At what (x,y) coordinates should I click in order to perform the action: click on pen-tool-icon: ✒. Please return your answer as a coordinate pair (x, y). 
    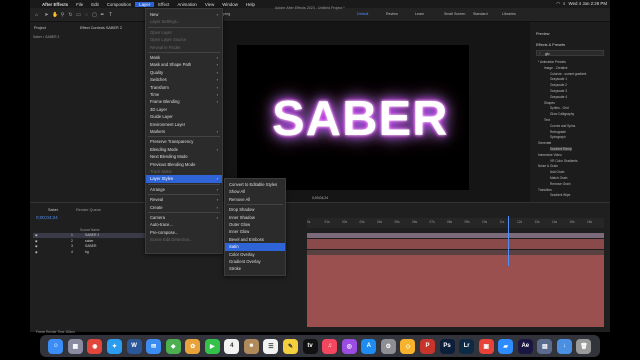
    Looking at the image, I should click on (102, 15).